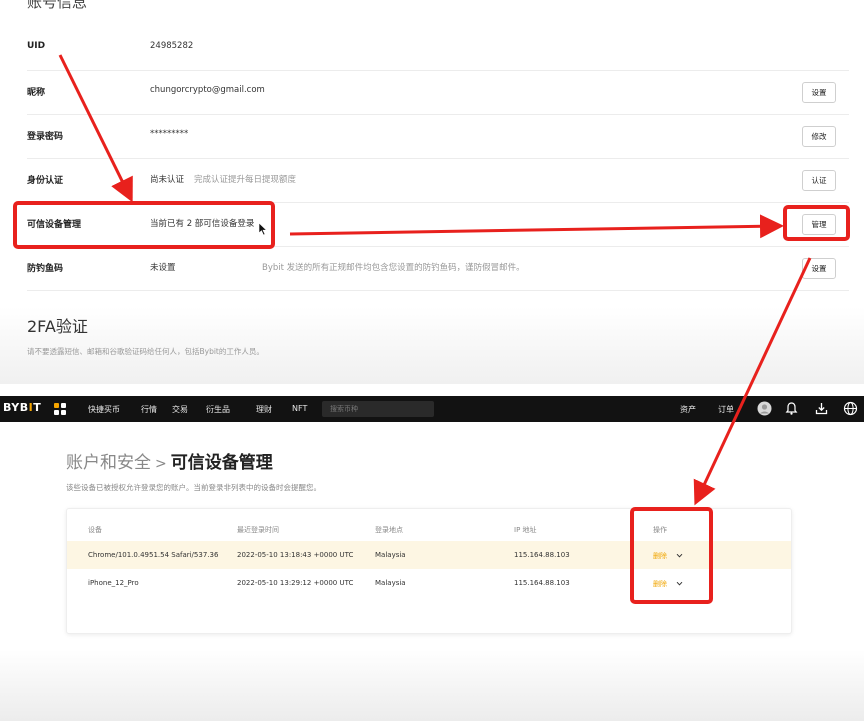 The height and width of the screenshot is (721, 864). Describe the element at coordinates (193, 487) in the screenshot. I see `page-description: 该些设备已被授权允许登录您的账户。当前登录非列表中的设备时会提醒您。` at that location.